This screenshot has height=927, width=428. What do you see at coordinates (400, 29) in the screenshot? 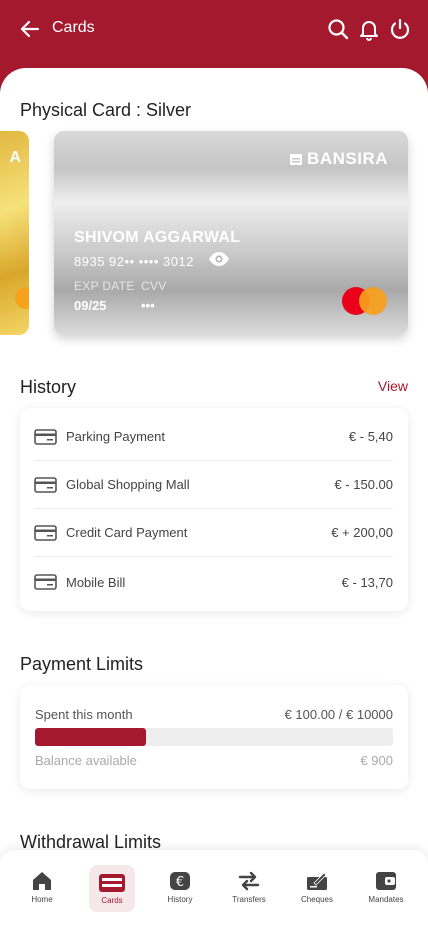
I see `power-icon` at bounding box center [400, 29].